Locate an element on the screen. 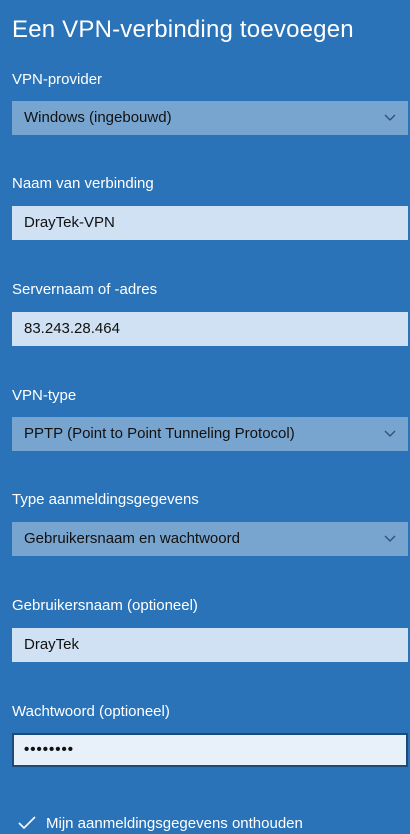 The width and height of the screenshot is (410, 834). password-masked-value: •••••••• is located at coordinates (49, 749).